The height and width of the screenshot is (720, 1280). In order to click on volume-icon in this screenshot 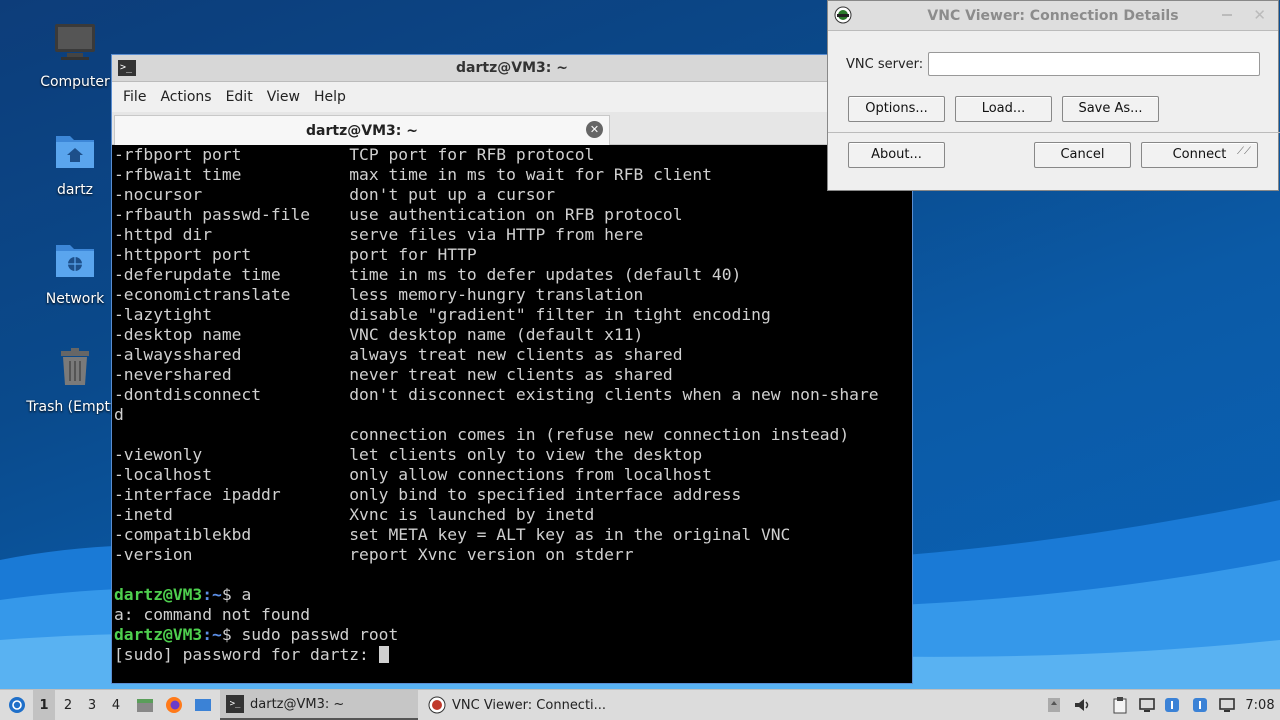, I will do `click(1082, 705)`.